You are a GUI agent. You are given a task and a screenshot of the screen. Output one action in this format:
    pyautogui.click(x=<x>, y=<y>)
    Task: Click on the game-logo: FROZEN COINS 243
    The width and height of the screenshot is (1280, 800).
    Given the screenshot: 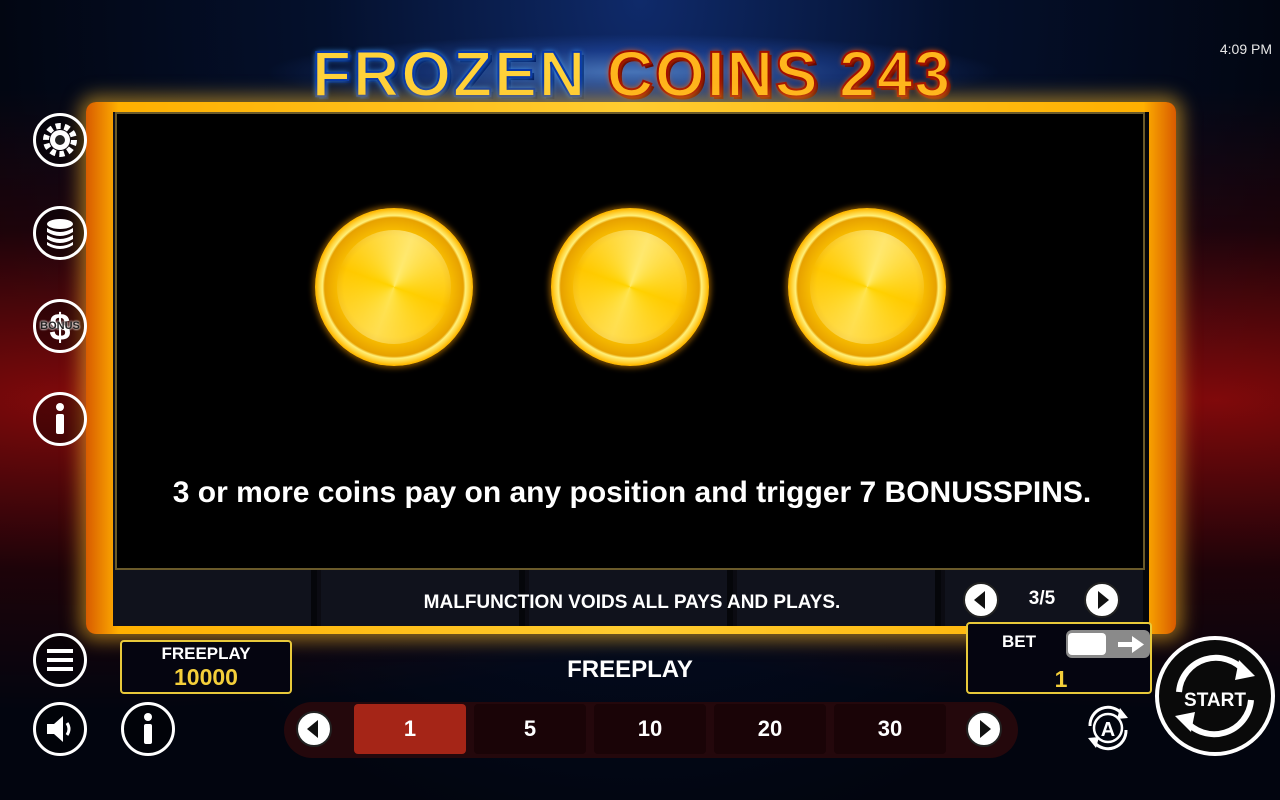 What is the action you would take?
    pyautogui.click(x=633, y=72)
    